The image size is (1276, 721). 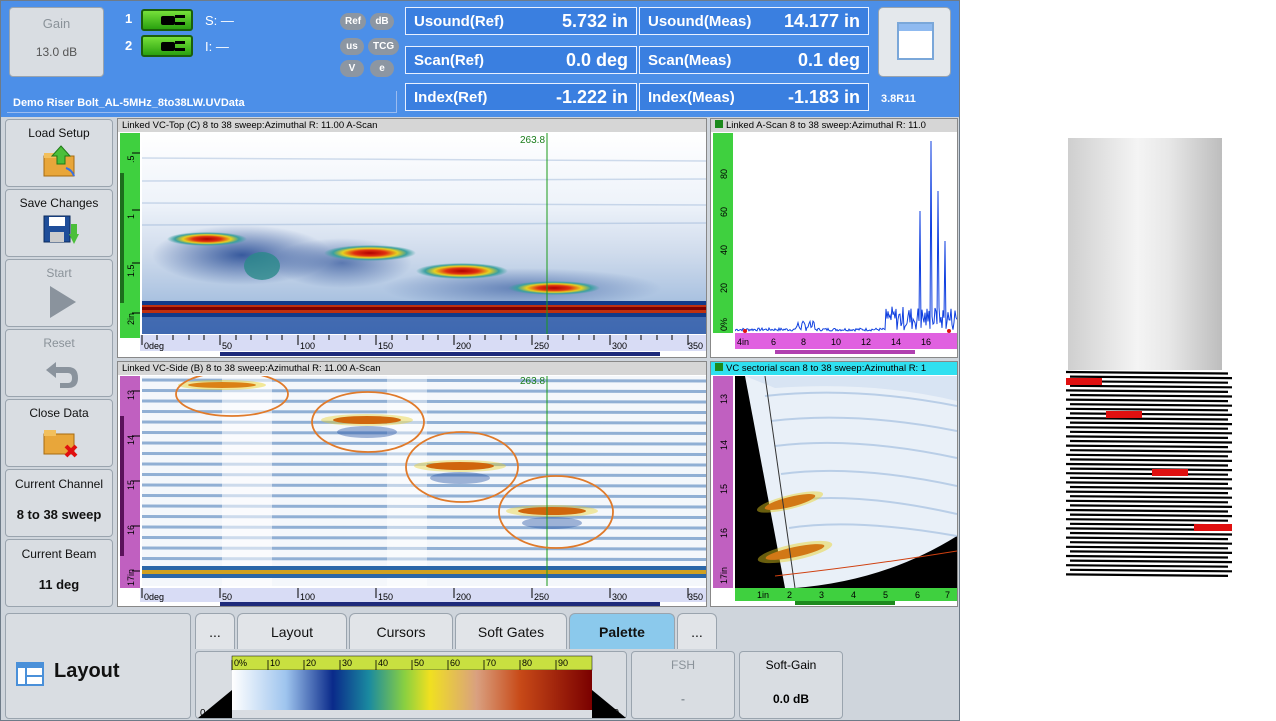 What do you see at coordinates (846, 482) in the screenshot?
I see `sectorial-image` at bounding box center [846, 482].